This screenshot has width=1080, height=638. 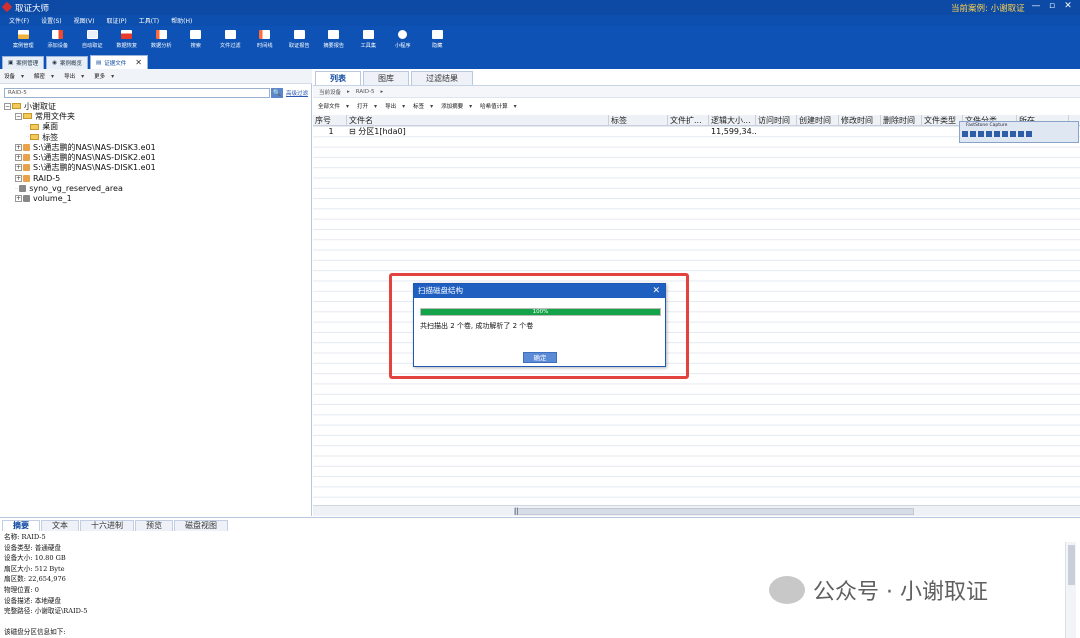 What do you see at coordinates (442, 78) in the screenshot?
I see `tab-filter-results: 过滤结果` at bounding box center [442, 78].